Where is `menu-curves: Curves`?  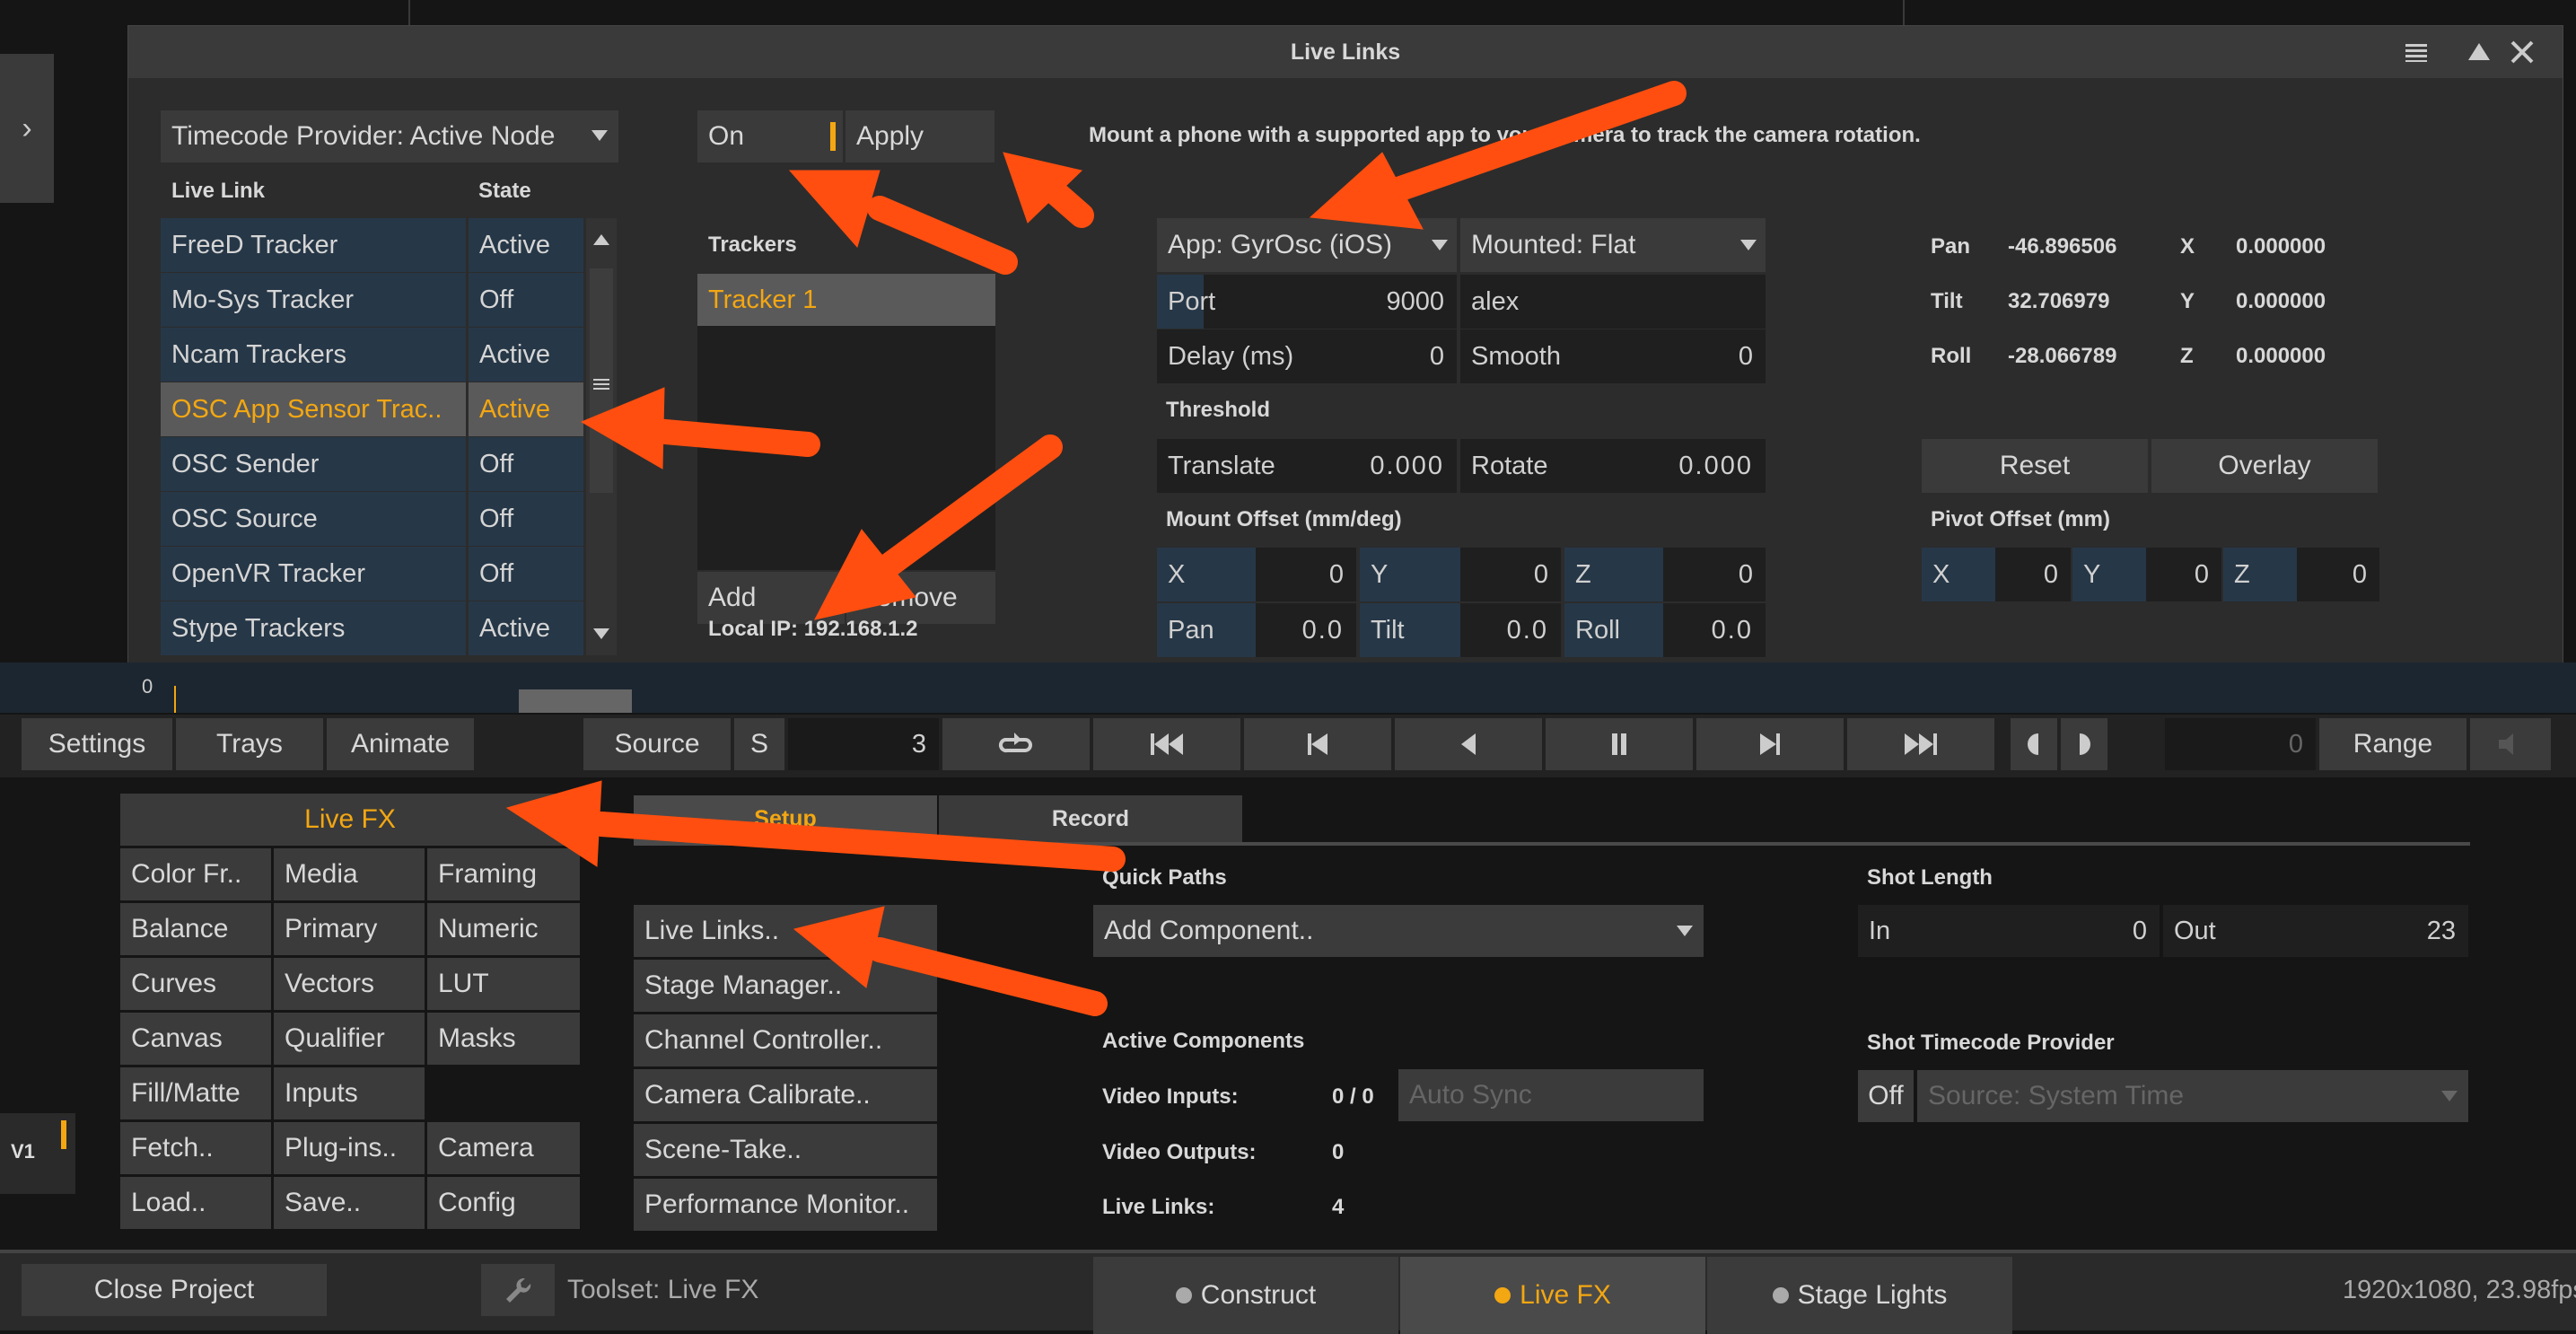 menu-curves: Curves is located at coordinates (195, 984).